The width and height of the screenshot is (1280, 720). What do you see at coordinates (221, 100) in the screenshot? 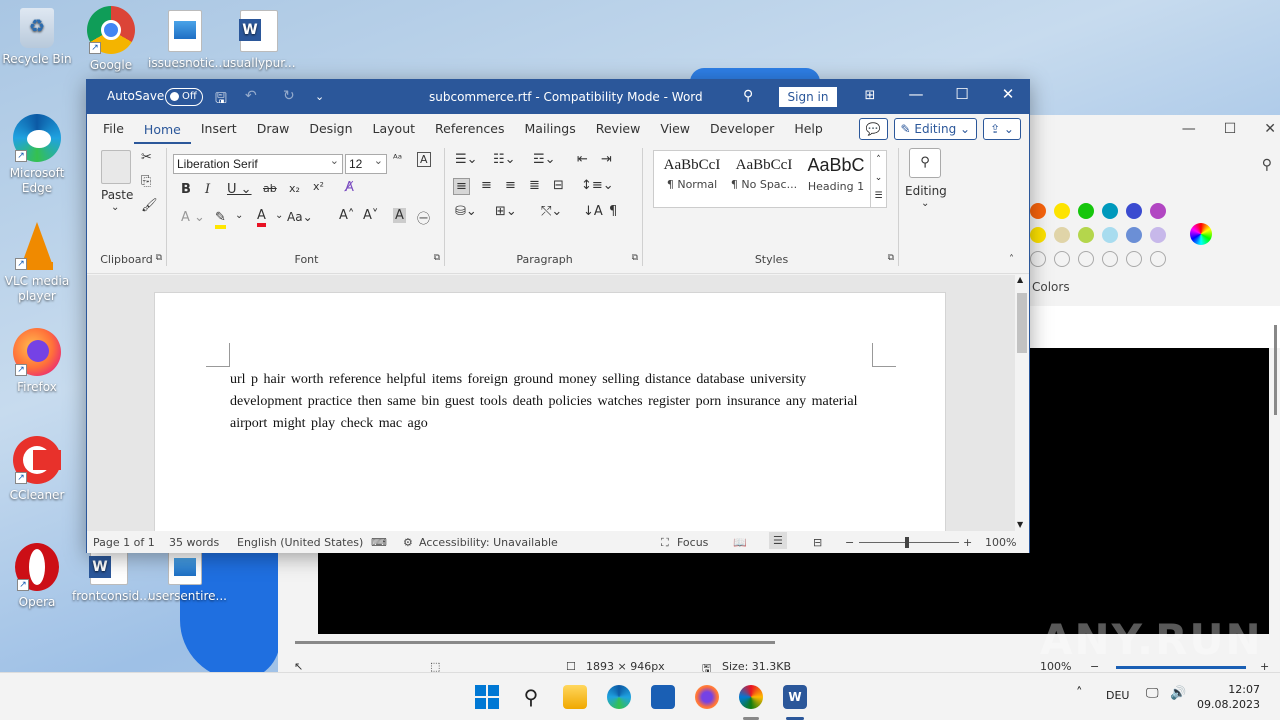
I see `save-icon: 🖫` at bounding box center [221, 100].